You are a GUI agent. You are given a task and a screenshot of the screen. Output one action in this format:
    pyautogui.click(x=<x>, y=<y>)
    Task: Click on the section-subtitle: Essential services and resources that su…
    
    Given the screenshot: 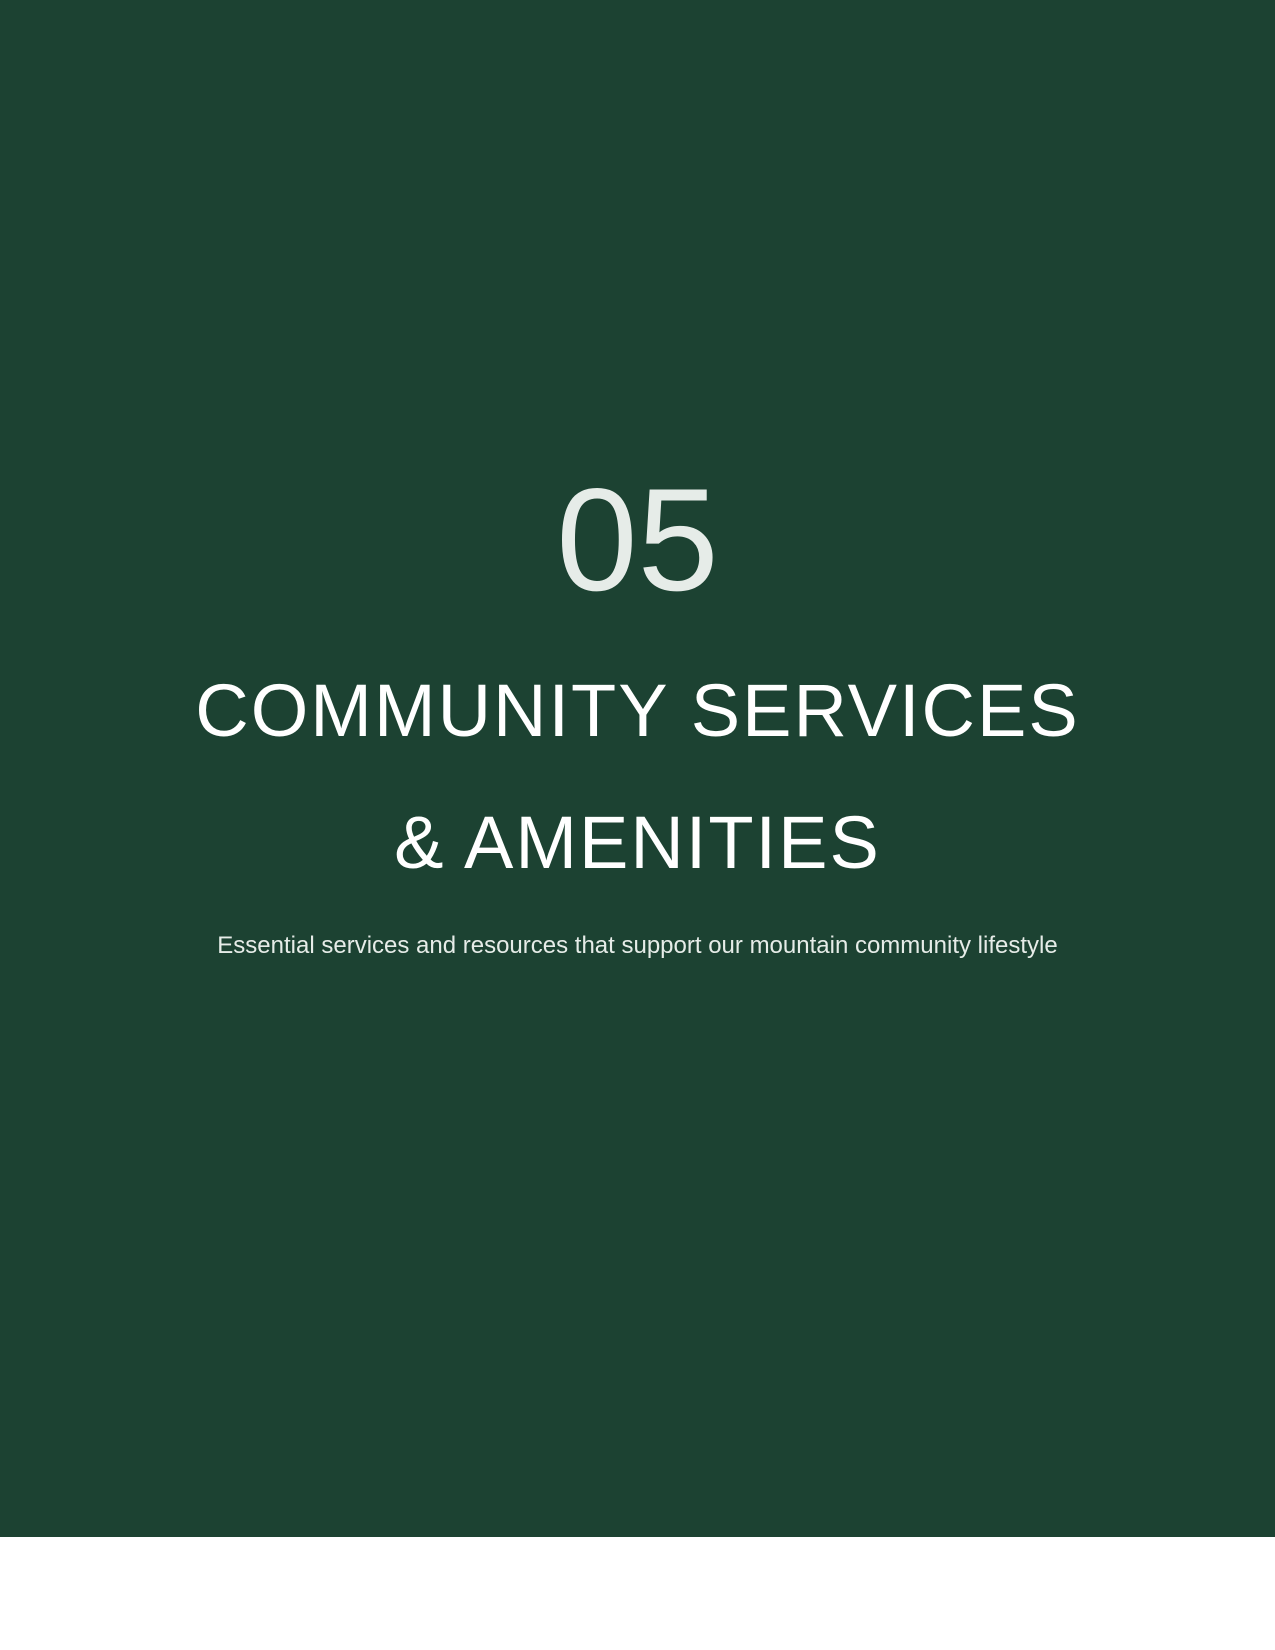 What is the action you would take?
    pyautogui.click(x=637, y=945)
    